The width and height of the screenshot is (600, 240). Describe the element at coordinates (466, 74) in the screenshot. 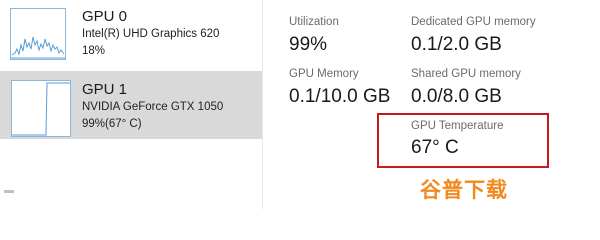

I see `shared-memory-label: Shared GPU memory` at that location.